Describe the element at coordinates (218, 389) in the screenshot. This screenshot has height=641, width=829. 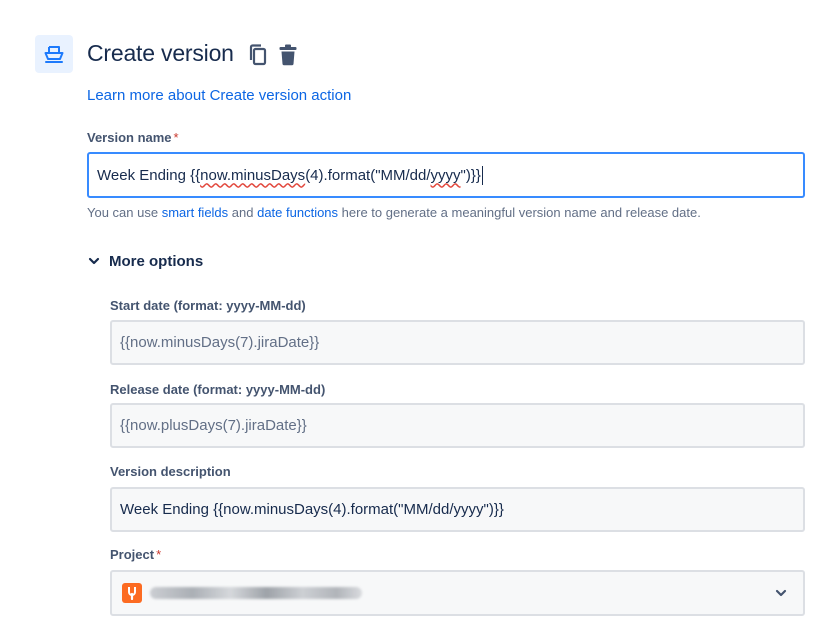
I see `release-date-label: Release date (format: yyyy-MM-dd)` at that location.